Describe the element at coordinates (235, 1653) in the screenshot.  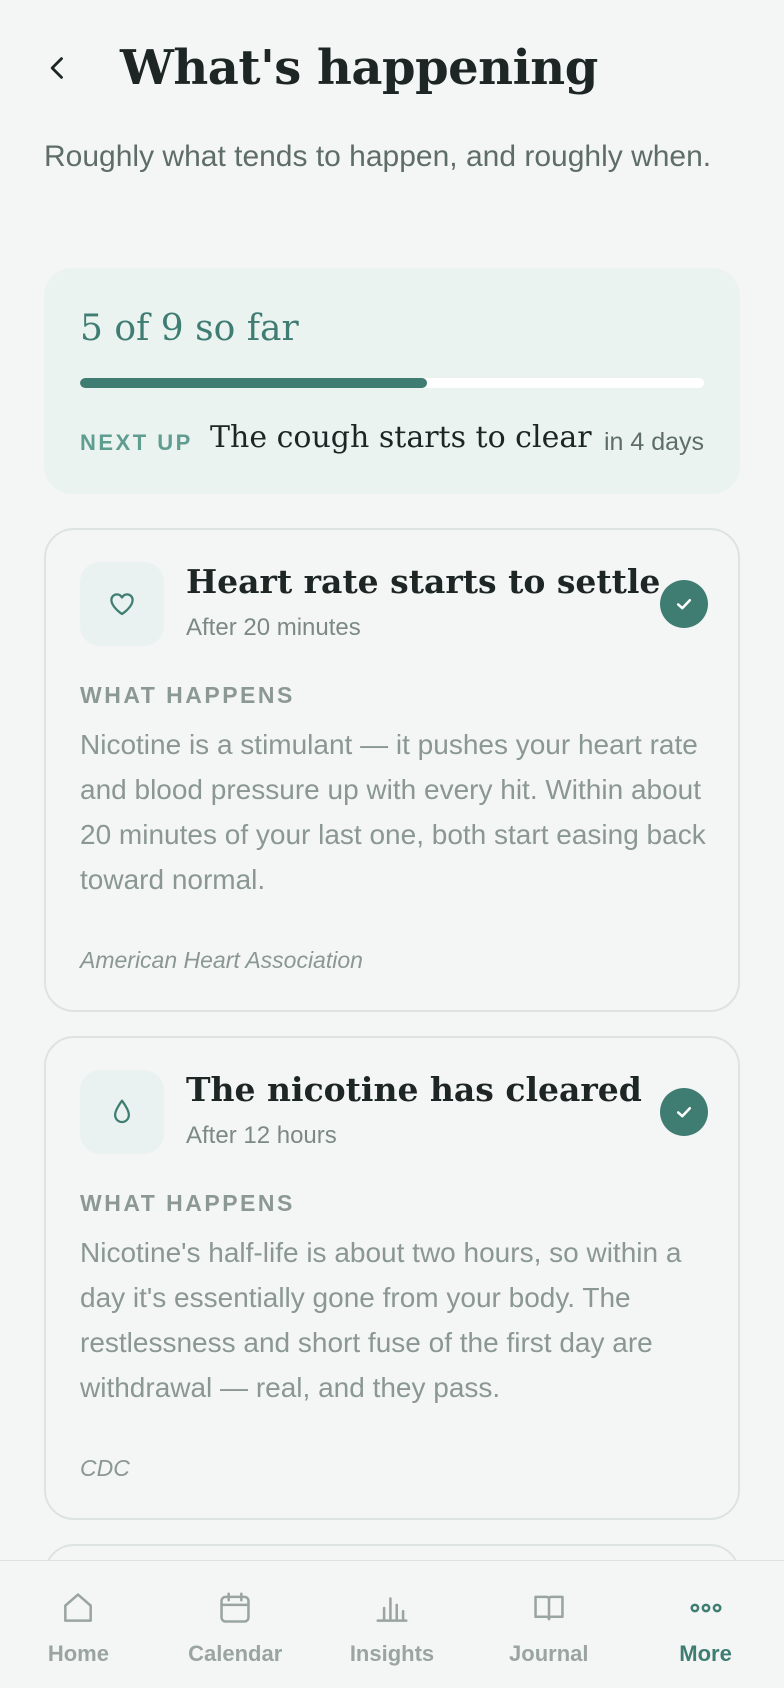
I see `tab-label: Calendar` at that location.